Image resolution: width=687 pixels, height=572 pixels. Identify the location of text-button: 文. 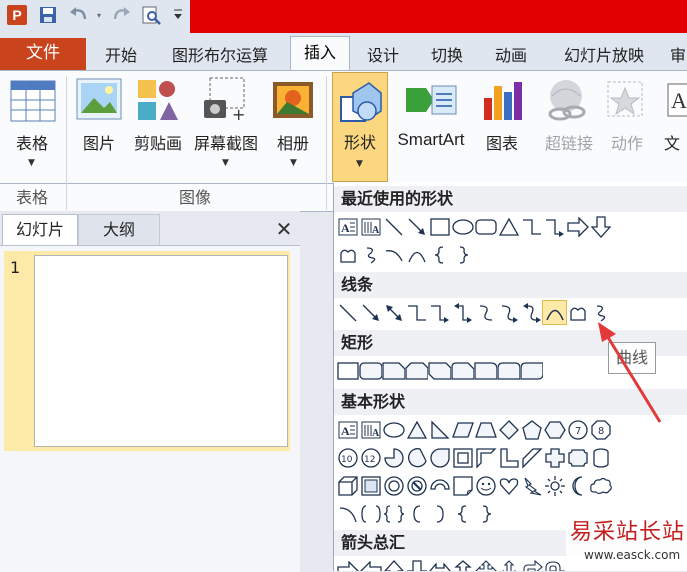
(675, 142).